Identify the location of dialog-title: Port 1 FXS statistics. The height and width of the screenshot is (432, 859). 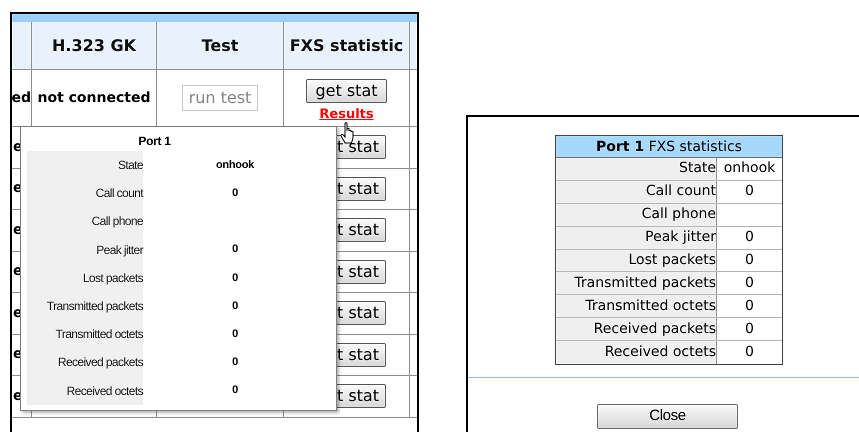
(669, 147).